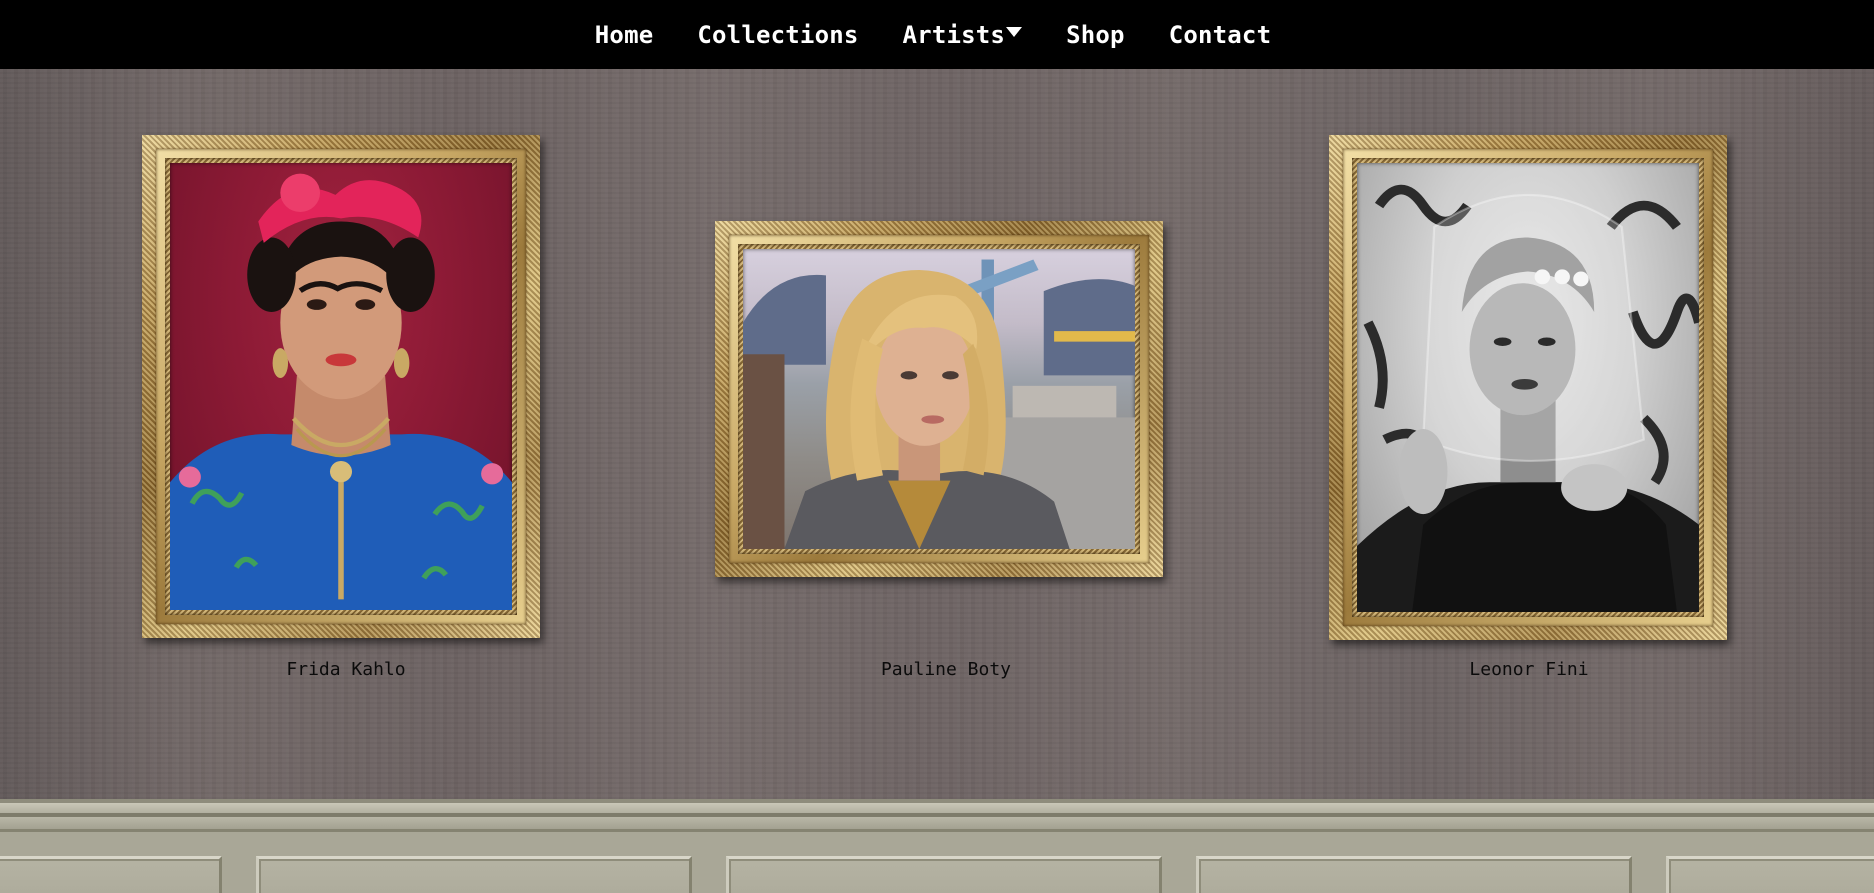  What do you see at coordinates (1014, 31) in the screenshot?
I see `caret-down-icon` at bounding box center [1014, 31].